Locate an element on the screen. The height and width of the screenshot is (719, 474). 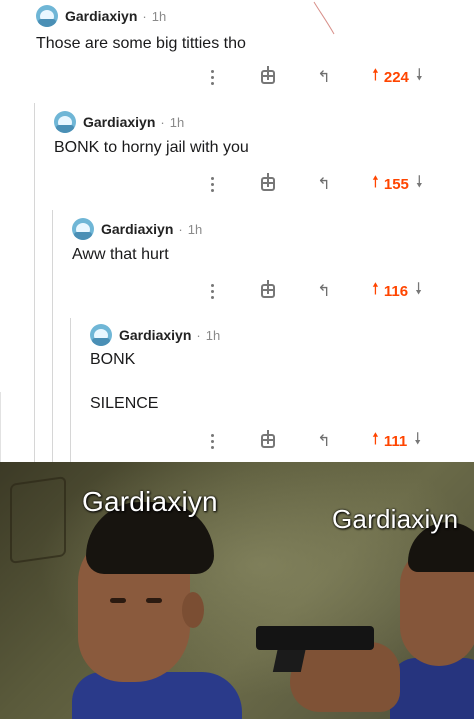
score: 224 is located at coordinates (396, 77).